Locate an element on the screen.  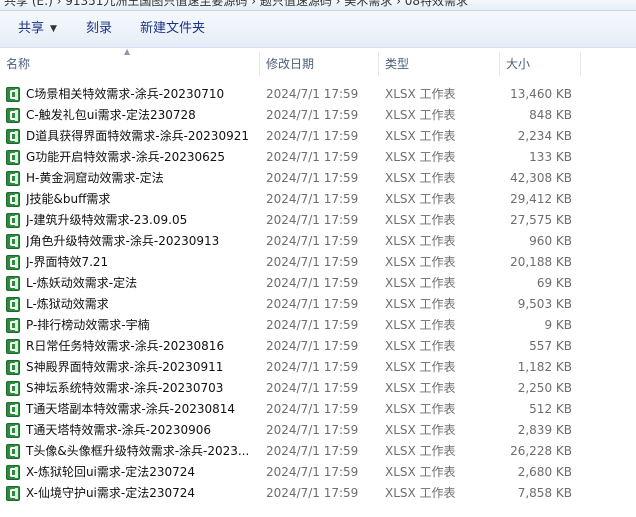
file-name: D道具获得界面特效需求-涂兵-20230921 is located at coordinates (137, 136).